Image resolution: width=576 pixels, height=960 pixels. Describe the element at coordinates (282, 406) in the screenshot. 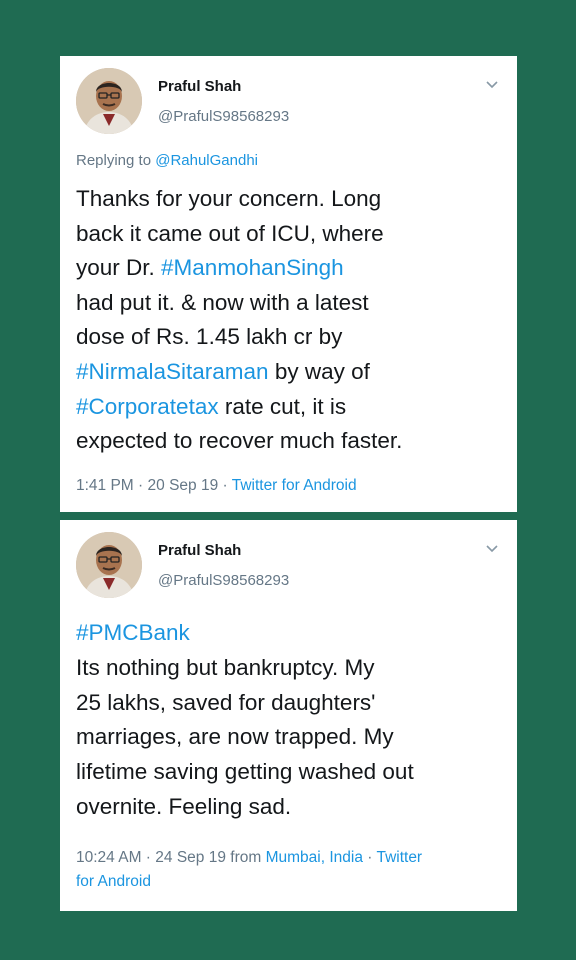

I see `text-segment: rate cut, it is` at that location.